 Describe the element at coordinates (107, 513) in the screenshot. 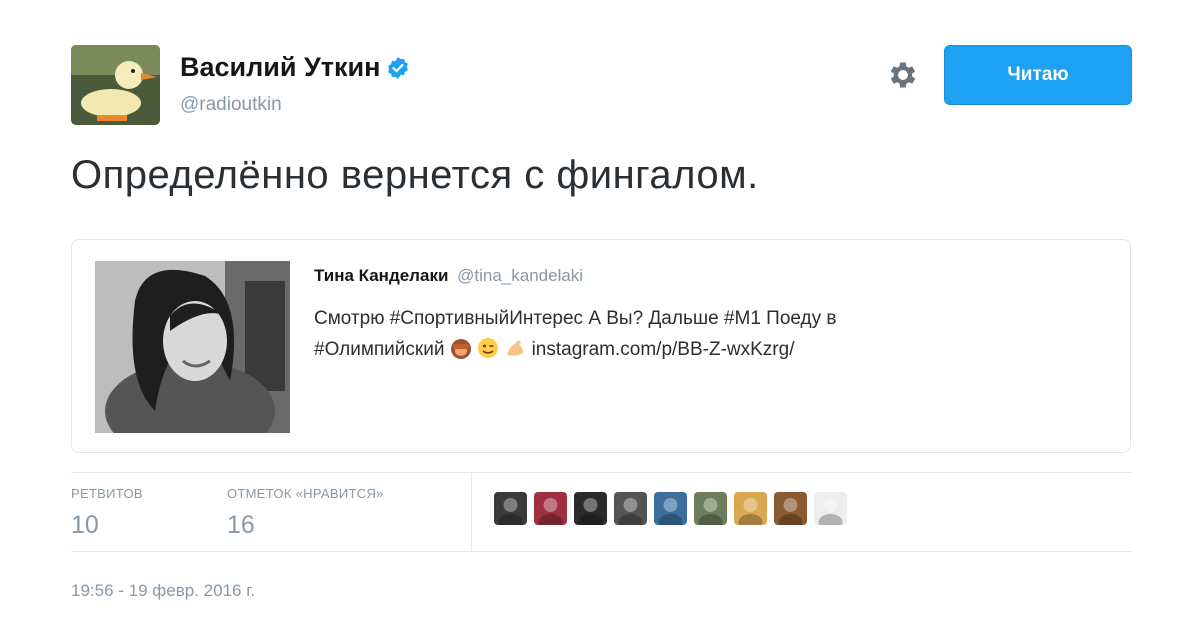

I see `retweets-stat: РЕТВИТОВ 10` at that location.